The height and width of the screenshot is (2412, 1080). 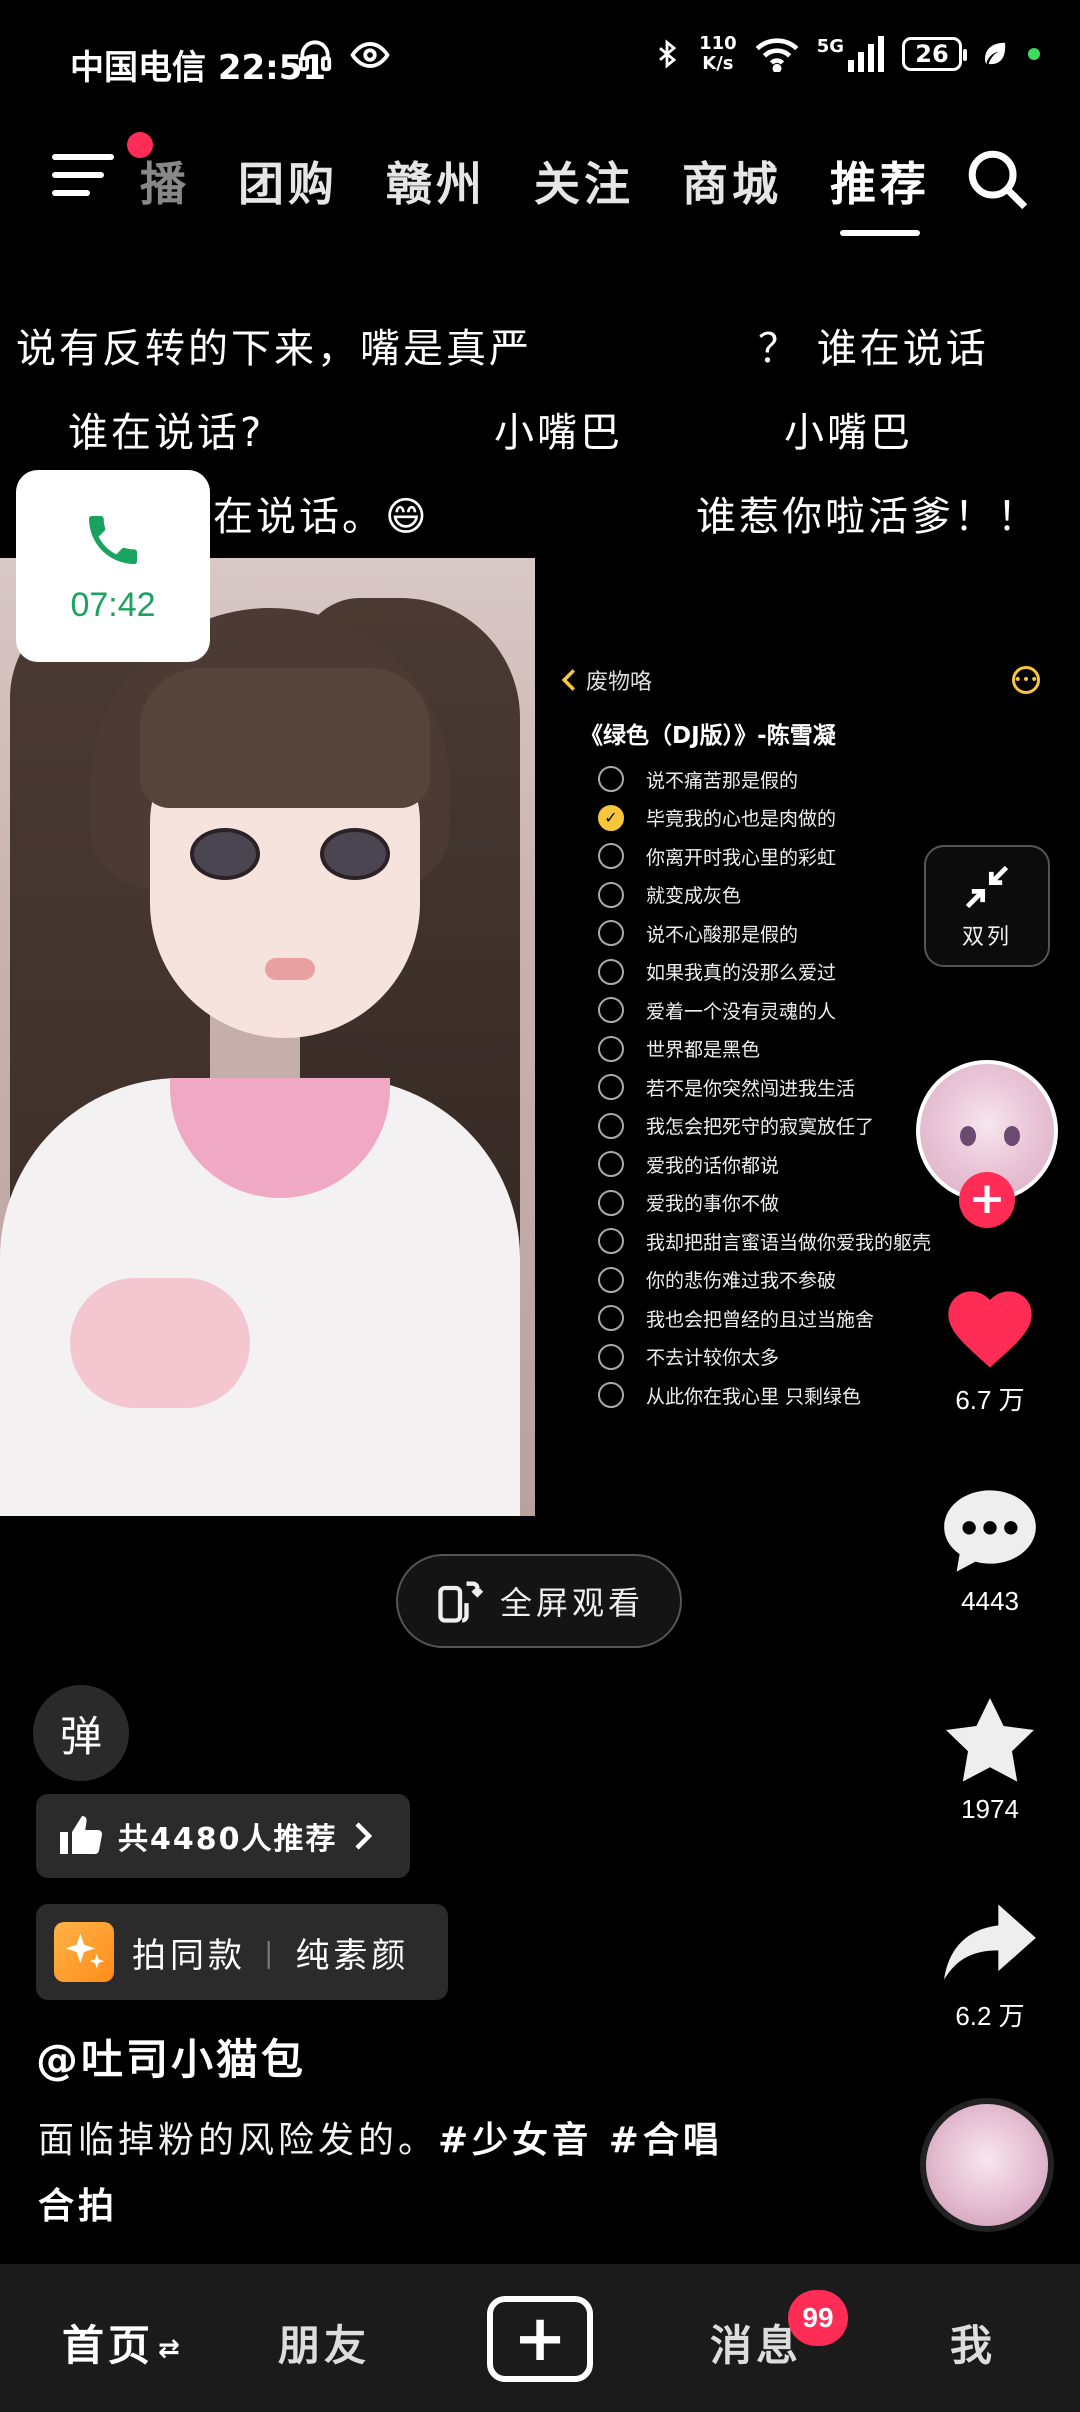 I want to click on lyric-line: 我却把甜言蜜语当做你爱我的躯壳, so click(x=800, y=1241).